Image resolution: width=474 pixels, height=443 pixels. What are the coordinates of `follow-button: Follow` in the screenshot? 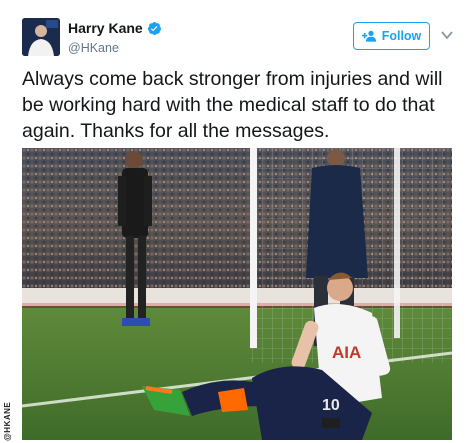 It's located at (391, 36).